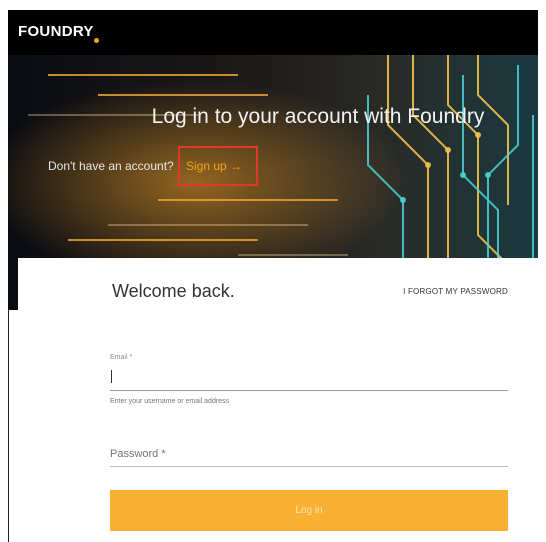 The image size is (546, 542). Describe the element at coordinates (111, 166) in the screenshot. I see `signup-prompt: Don't have an account?` at that location.